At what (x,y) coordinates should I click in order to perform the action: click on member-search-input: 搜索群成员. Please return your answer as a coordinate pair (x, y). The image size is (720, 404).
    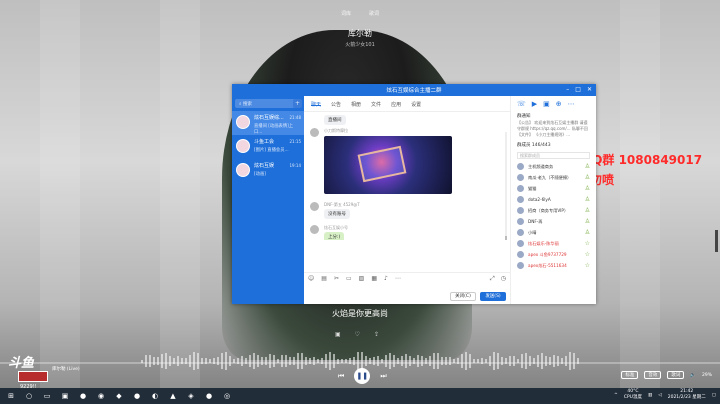
    Looking at the image, I should click on (553, 155).